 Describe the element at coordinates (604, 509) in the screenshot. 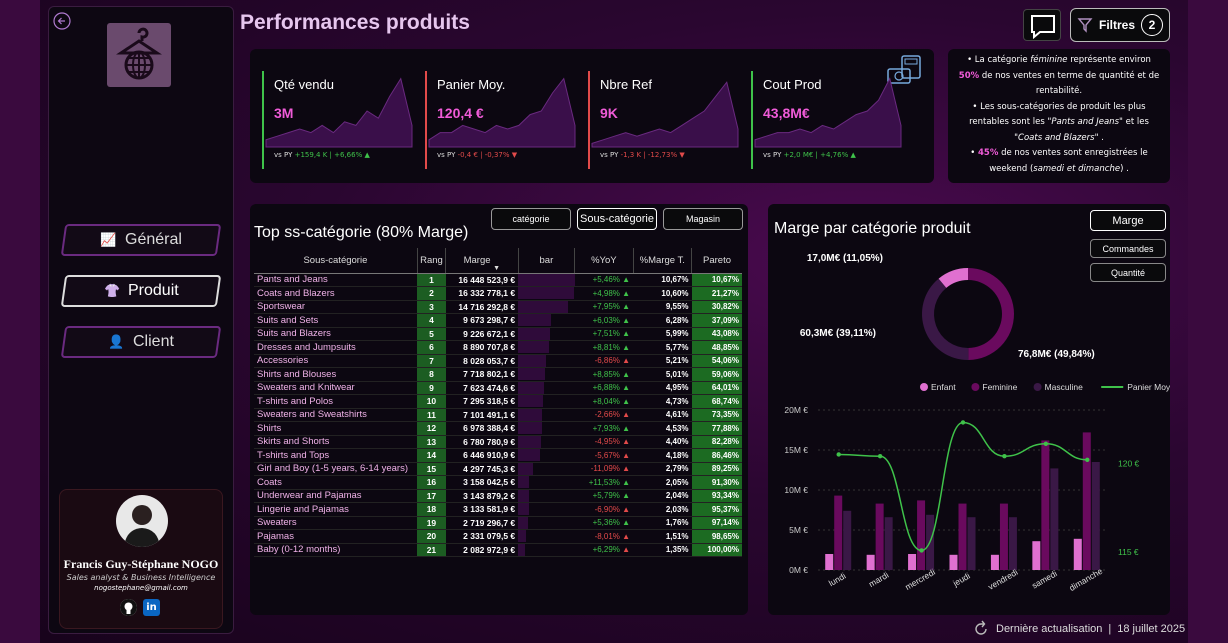

I see `cell-yoy: -6,90% ▲` at that location.